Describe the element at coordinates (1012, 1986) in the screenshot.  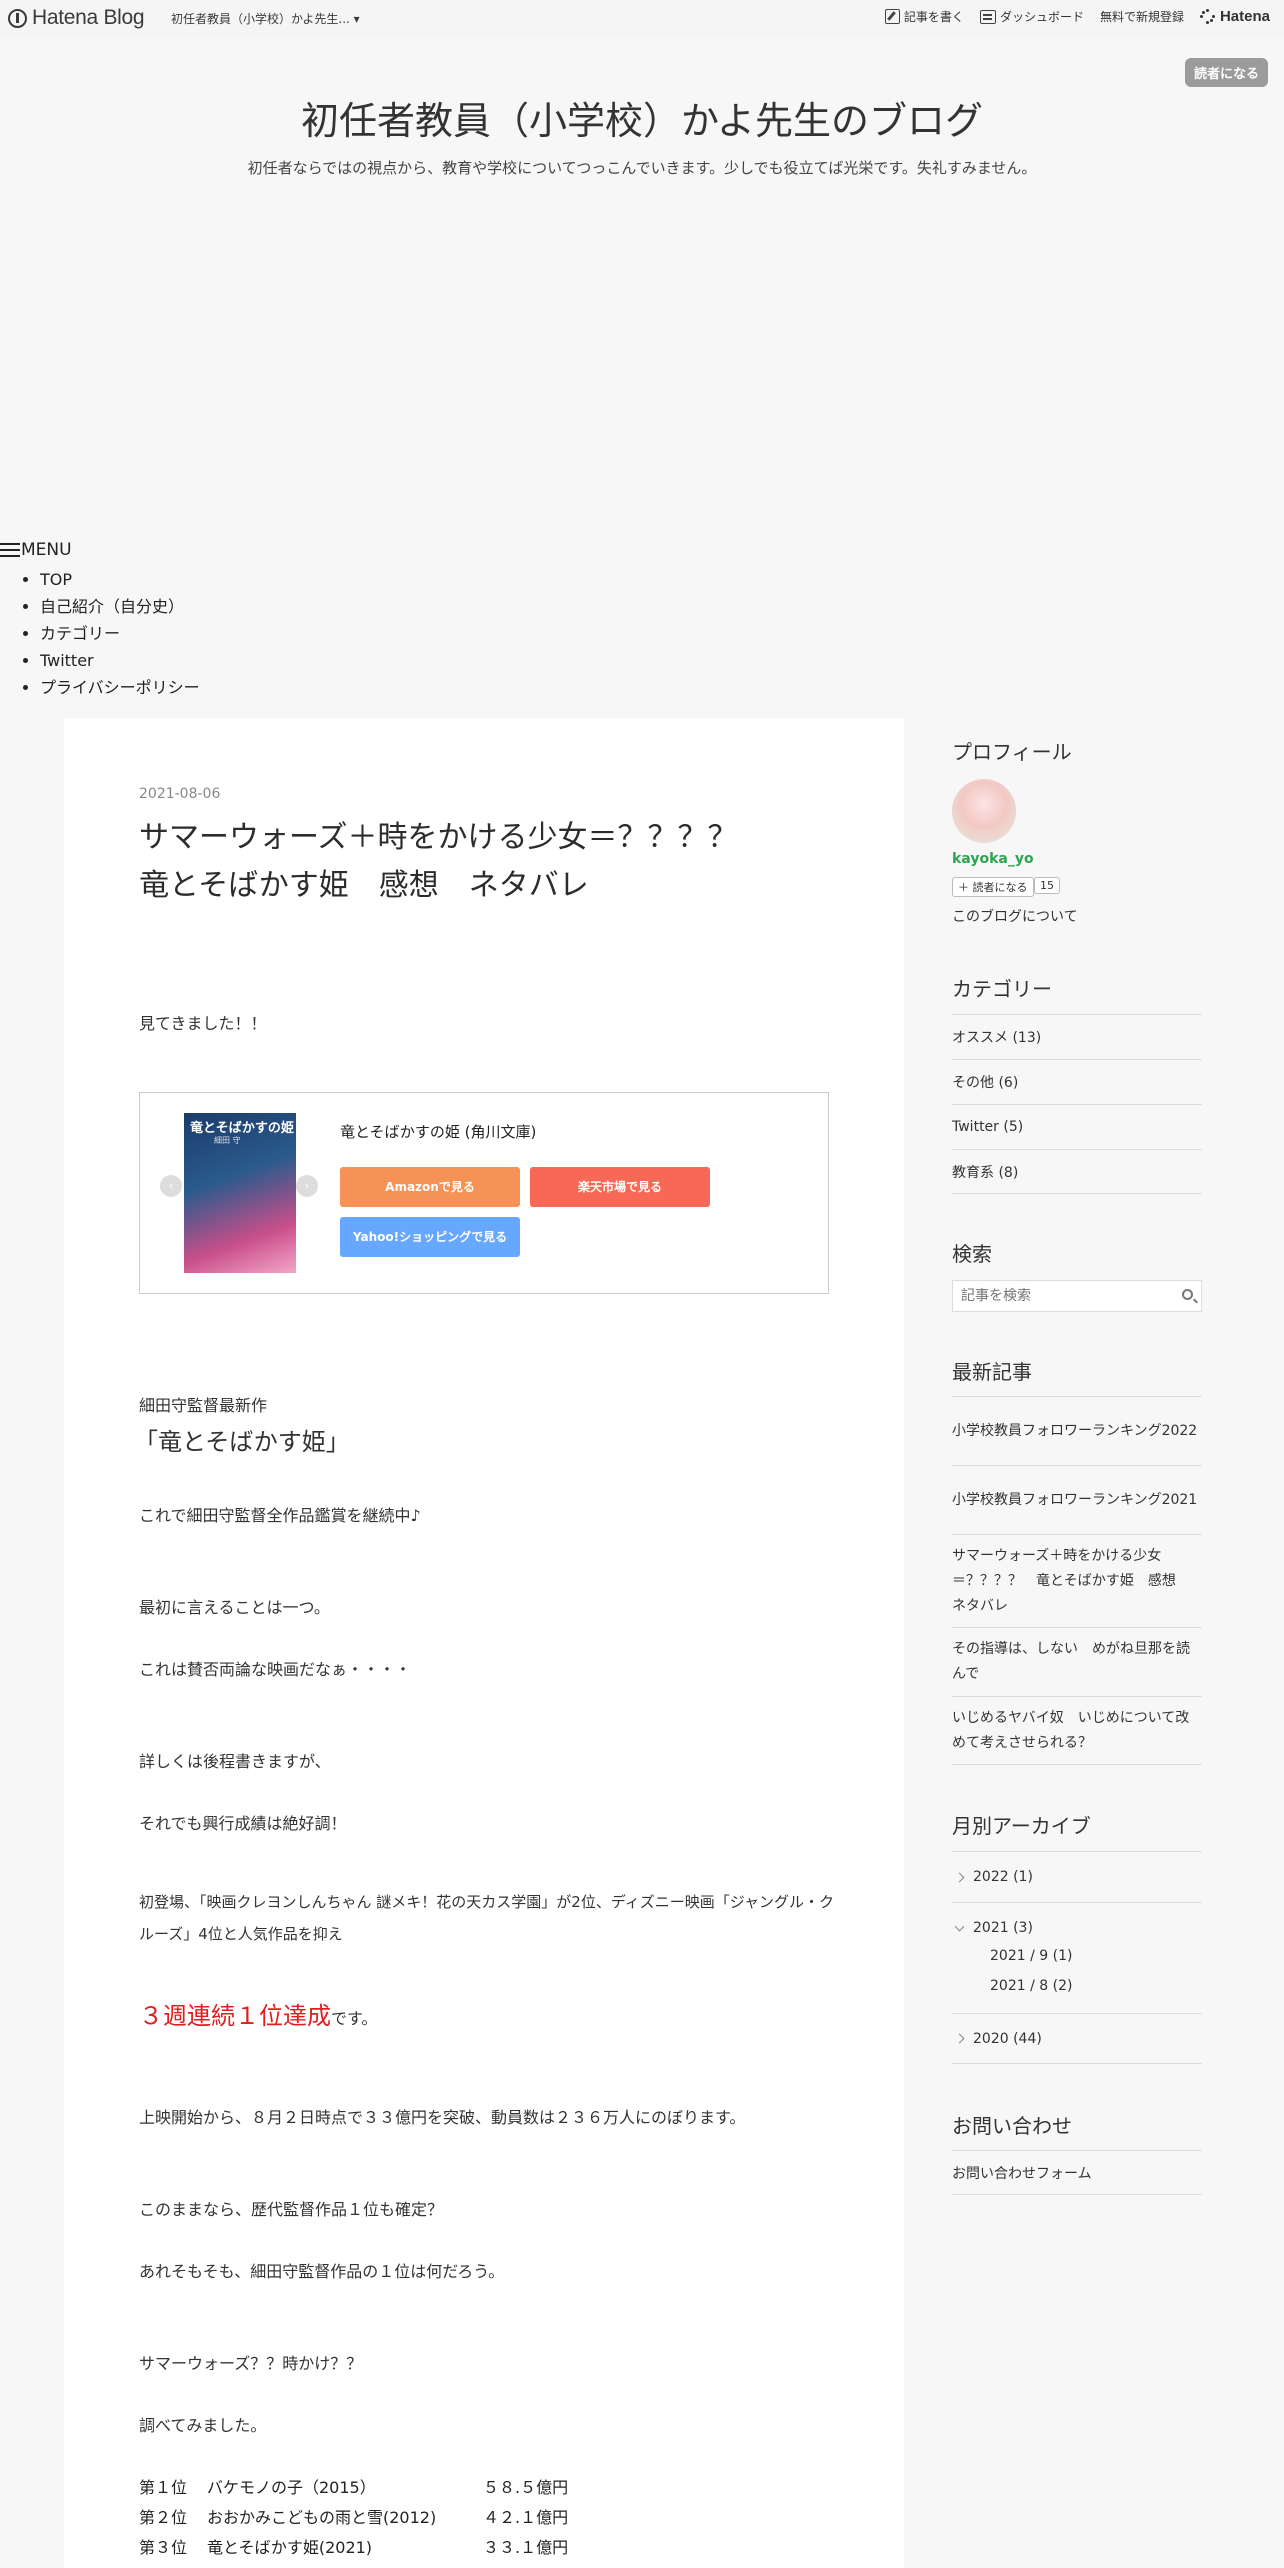
I see `archive-month: 2021 / 8 (2)` at that location.